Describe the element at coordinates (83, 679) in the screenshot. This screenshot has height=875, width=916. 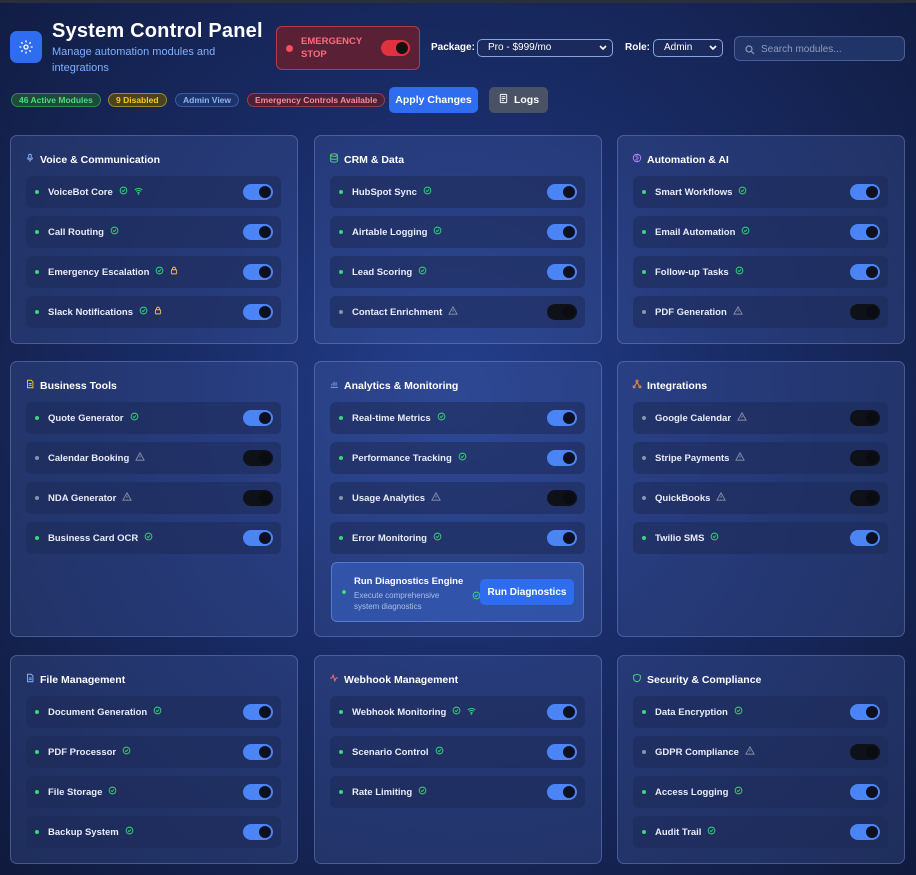
I see `panel-title-text: File Management` at that location.